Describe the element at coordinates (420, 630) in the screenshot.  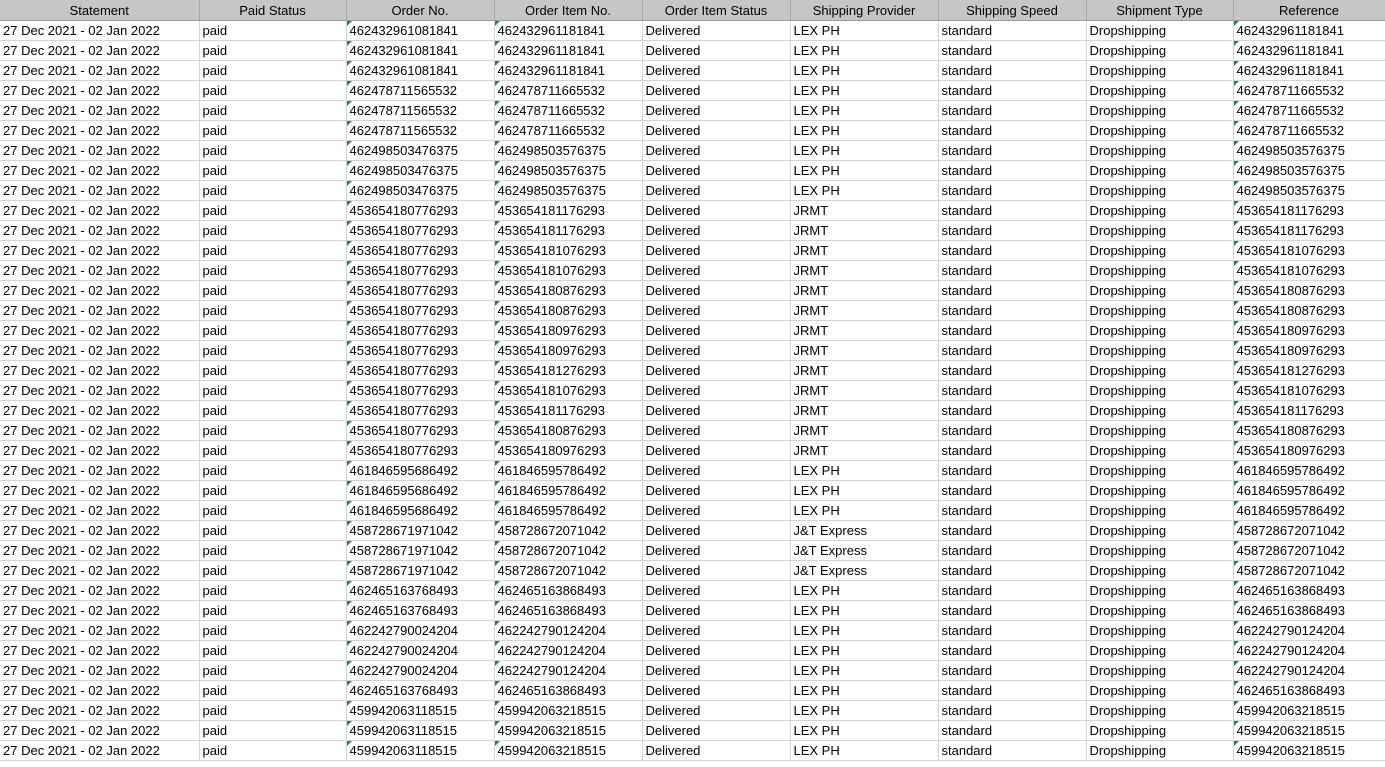
I see `order-no-cell: 462242790024204` at that location.